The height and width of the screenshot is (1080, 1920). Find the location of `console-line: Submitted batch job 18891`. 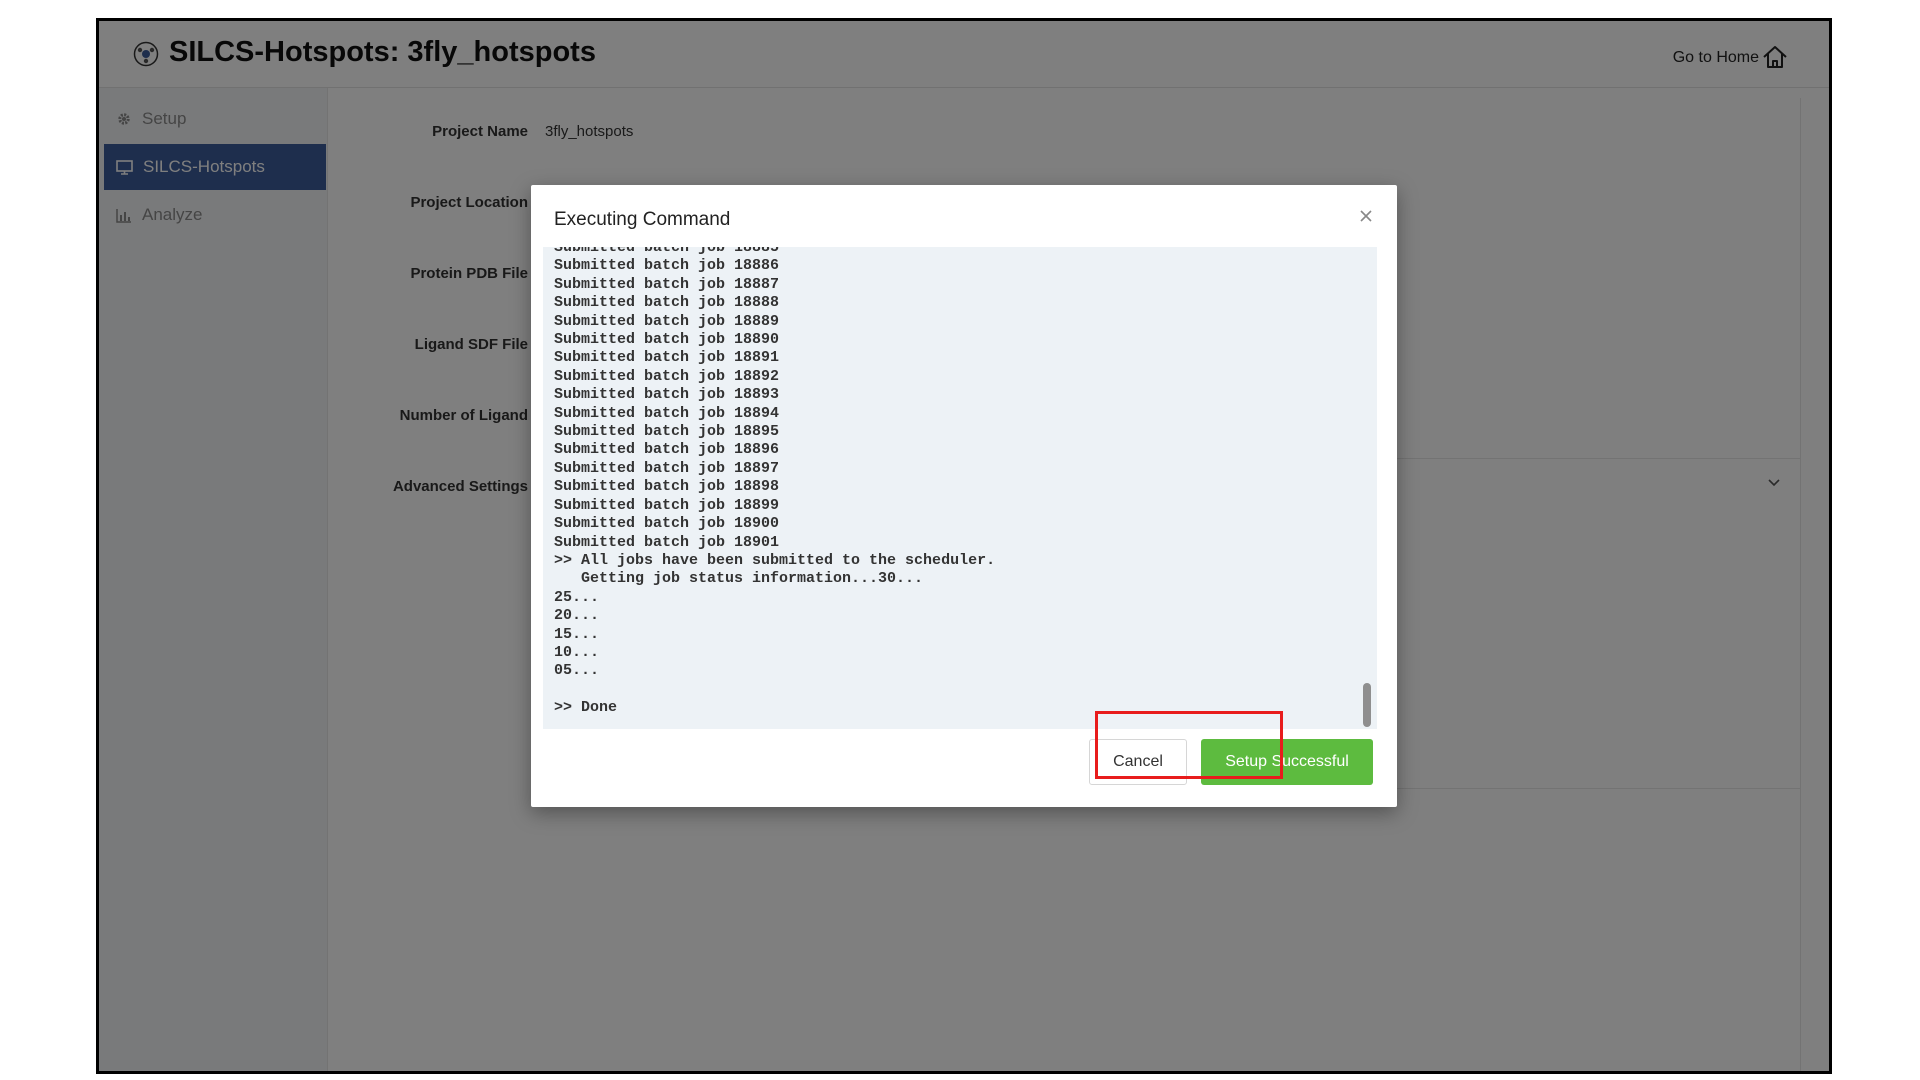

console-line: Submitted batch job 18891 is located at coordinates (667, 358).